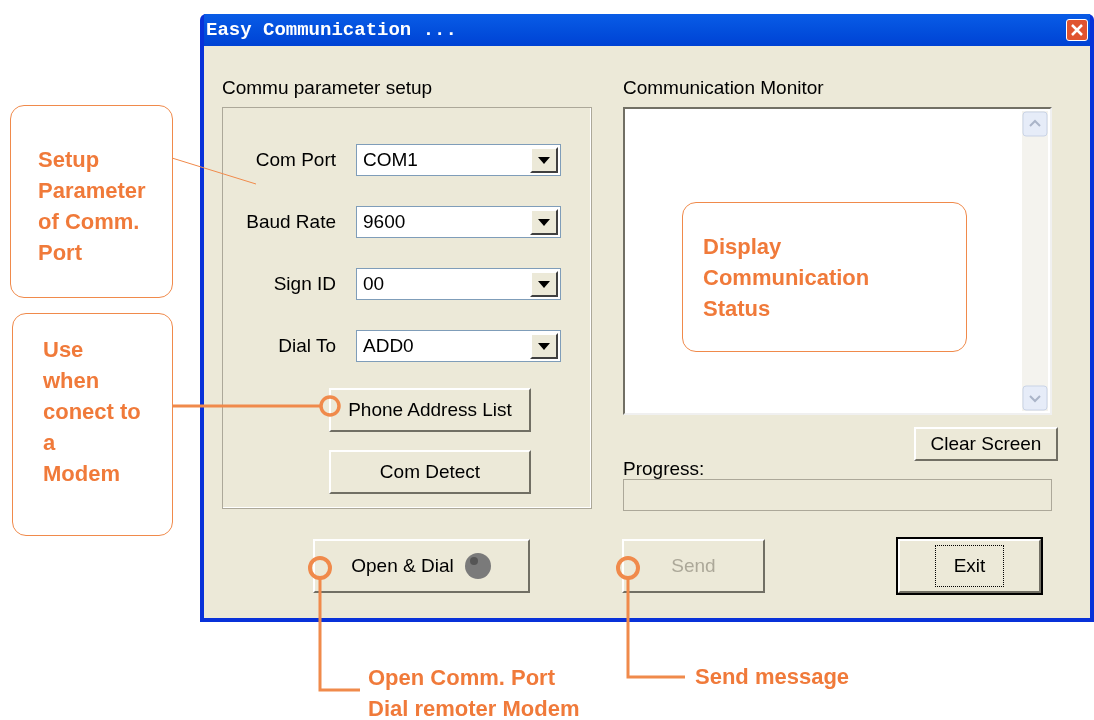 This screenshot has width=1094, height=720. I want to click on callout-text: Open Comm. Port Dial remoter Modem, so click(474, 692).